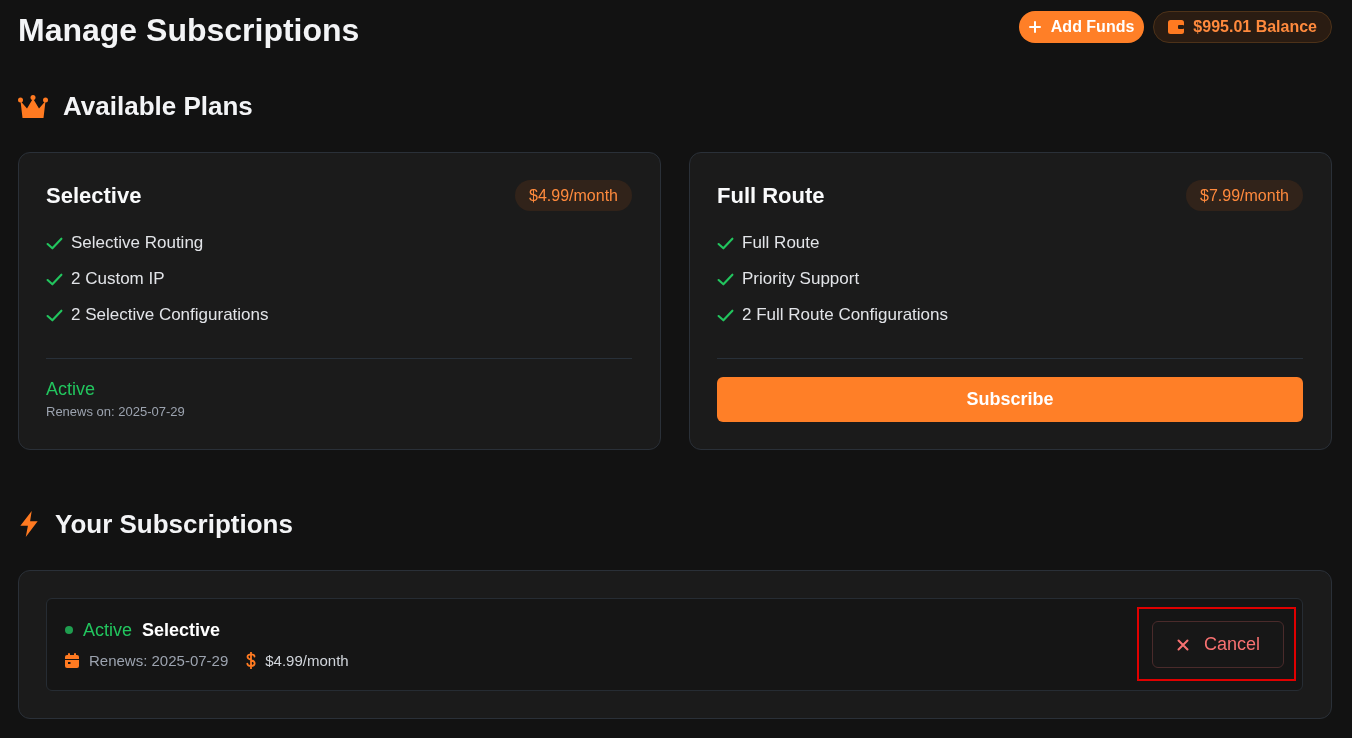 Image resolution: width=1352 pixels, height=738 pixels. I want to click on renewal-date: Renews on: 2025-07-29, so click(115, 412).